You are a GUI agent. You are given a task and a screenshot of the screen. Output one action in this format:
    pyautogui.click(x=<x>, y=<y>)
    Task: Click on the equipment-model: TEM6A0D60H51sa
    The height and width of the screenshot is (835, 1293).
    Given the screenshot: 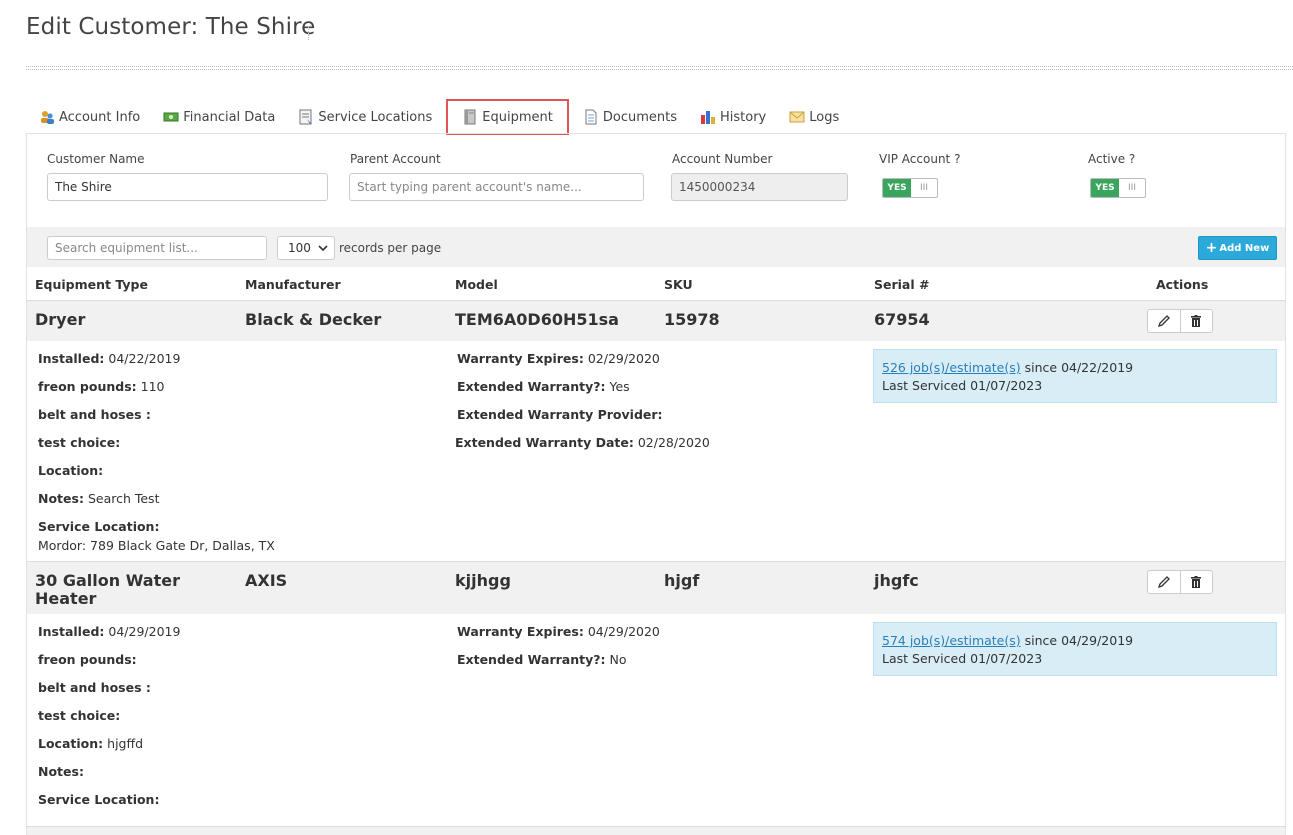 What is the action you would take?
    pyautogui.click(x=537, y=319)
    